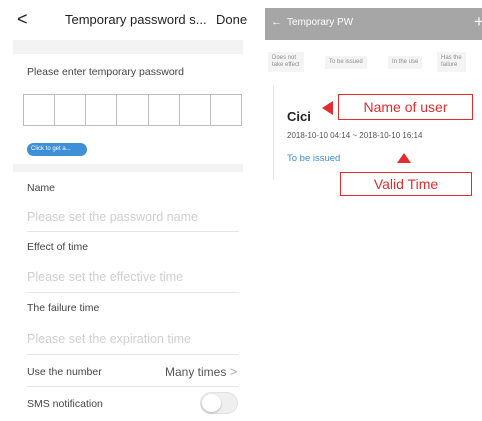 Image resolution: width=482 pixels, height=421 pixels. I want to click on valid-time-callout: Valid Time, so click(406, 184).